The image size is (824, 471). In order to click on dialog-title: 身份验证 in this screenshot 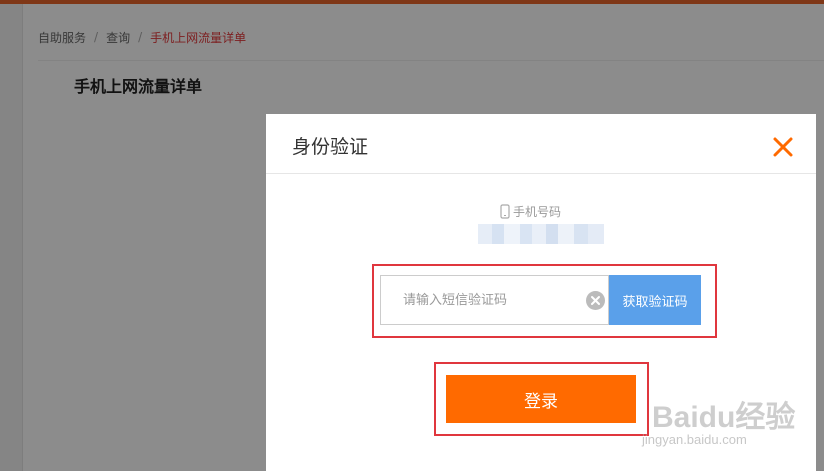, I will do `click(330, 147)`.